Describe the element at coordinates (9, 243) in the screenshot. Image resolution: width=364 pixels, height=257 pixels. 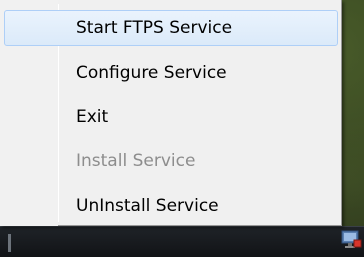
I see `taskbar-button-edge` at that location.